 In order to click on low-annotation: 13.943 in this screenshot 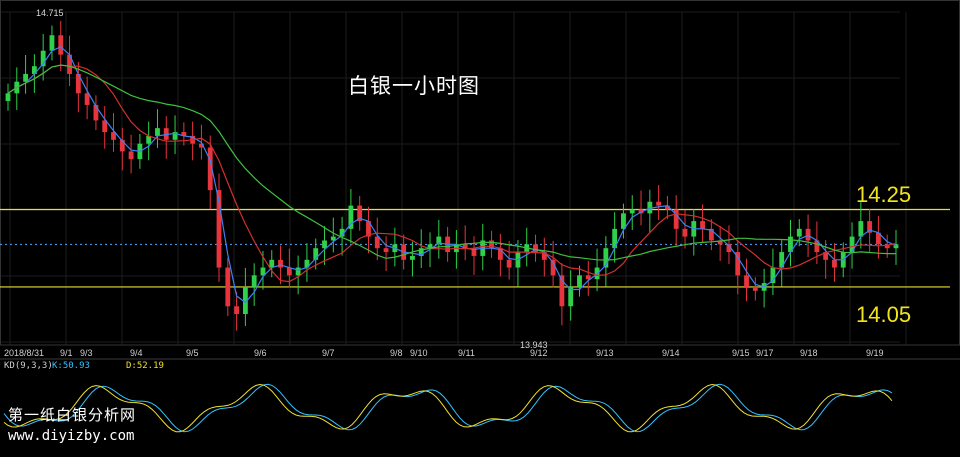, I will do `click(534, 345)`.